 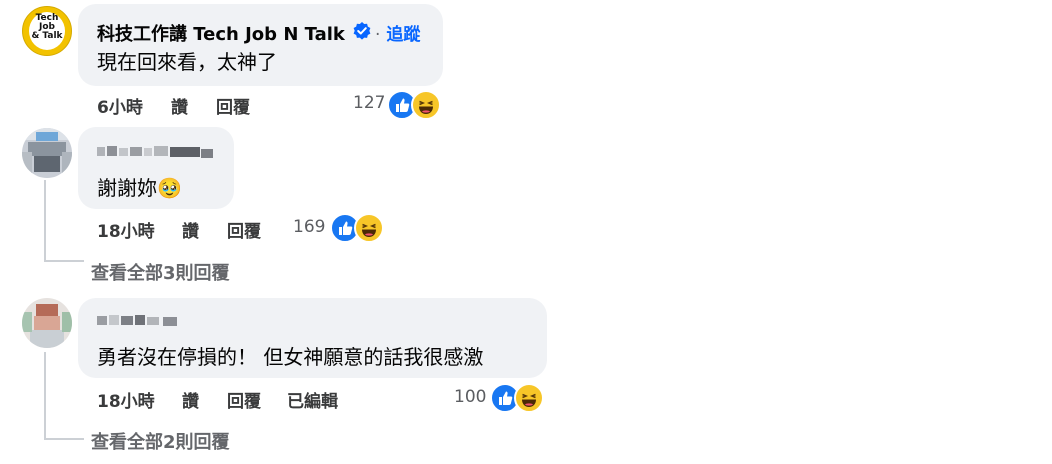 What do you see at coordinates (362, 31) in the screenshot?
I see `verified-badge-icon` at bounding box center [362, 31].